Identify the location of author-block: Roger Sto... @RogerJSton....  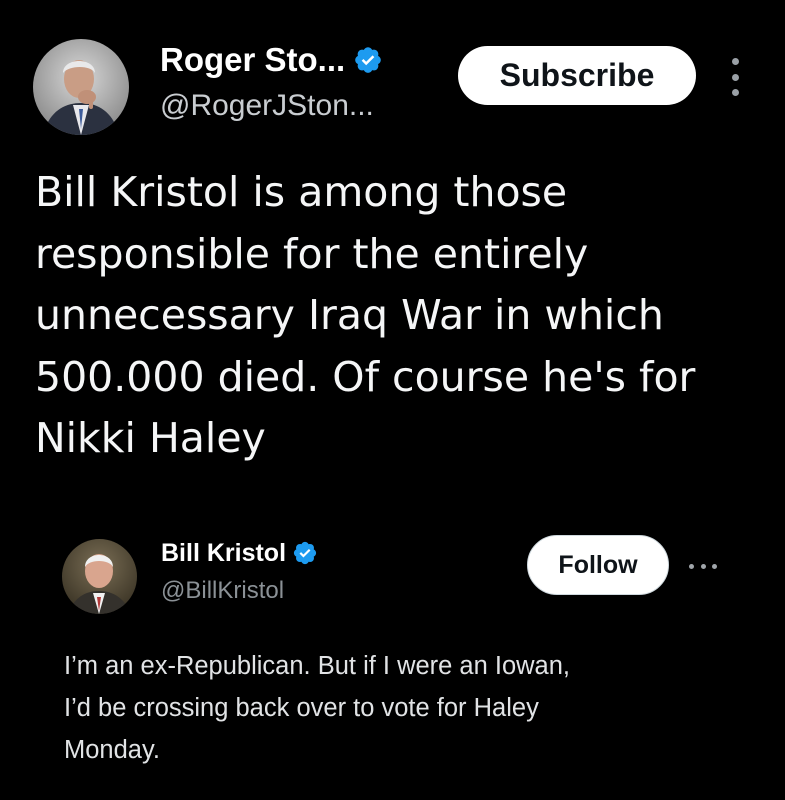
(271, 83).